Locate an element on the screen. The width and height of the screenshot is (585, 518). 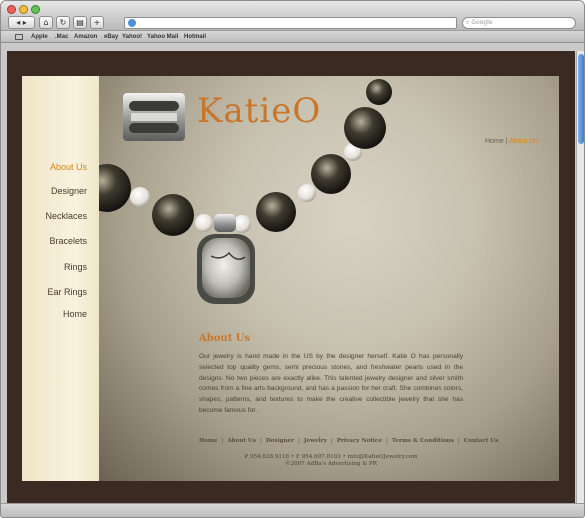
nav-designer: Designer is located at coordinates (69, 191).